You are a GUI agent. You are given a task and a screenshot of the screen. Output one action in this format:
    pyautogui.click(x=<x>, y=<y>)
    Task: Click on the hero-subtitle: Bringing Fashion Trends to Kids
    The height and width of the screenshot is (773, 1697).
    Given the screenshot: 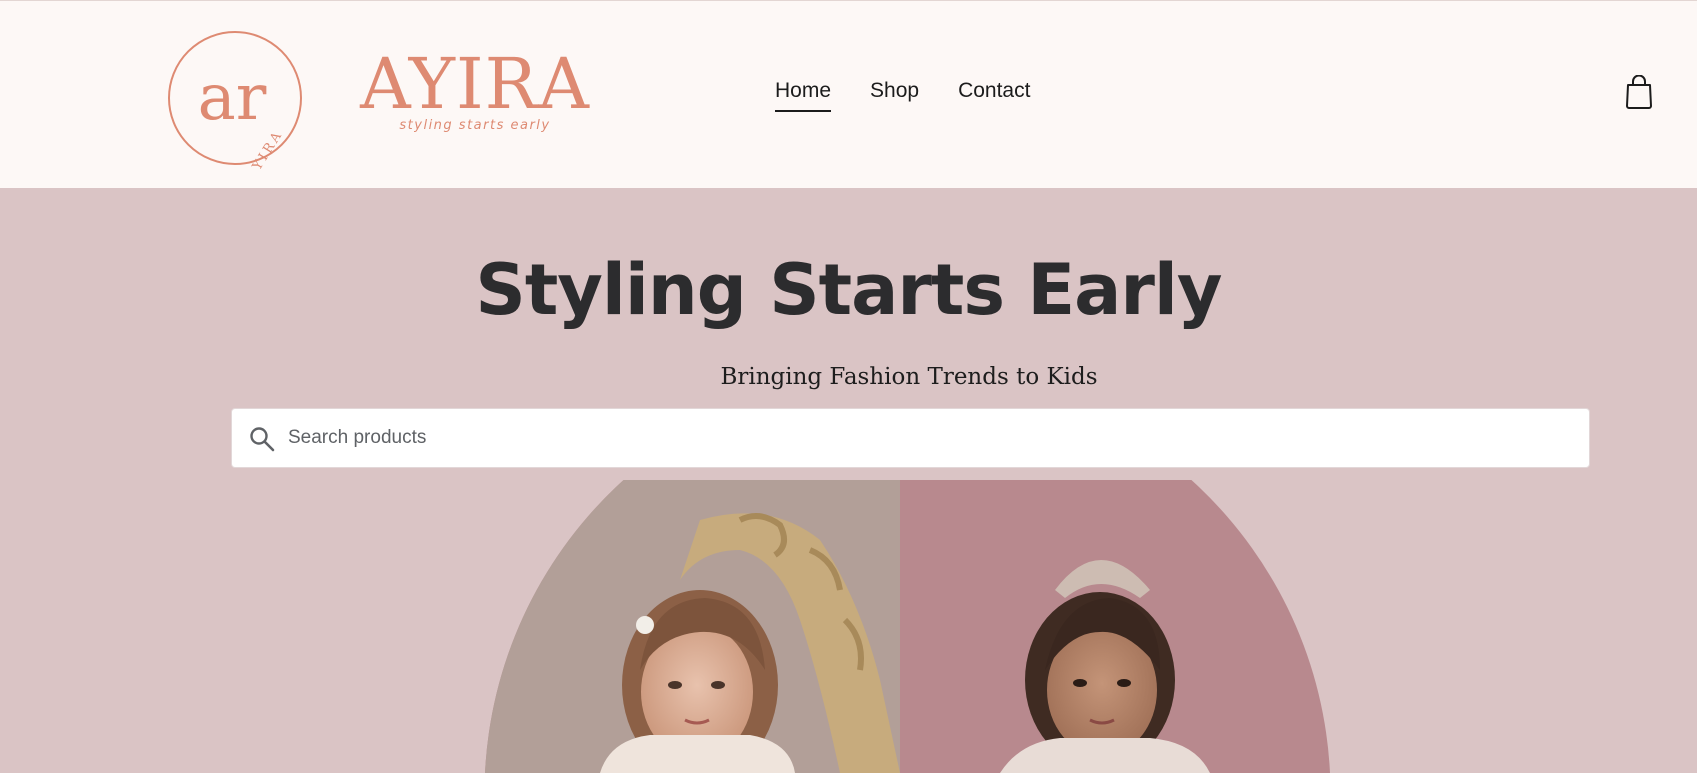 What is the action you would take?
    pyautogui.click(x=909, y=377)
    